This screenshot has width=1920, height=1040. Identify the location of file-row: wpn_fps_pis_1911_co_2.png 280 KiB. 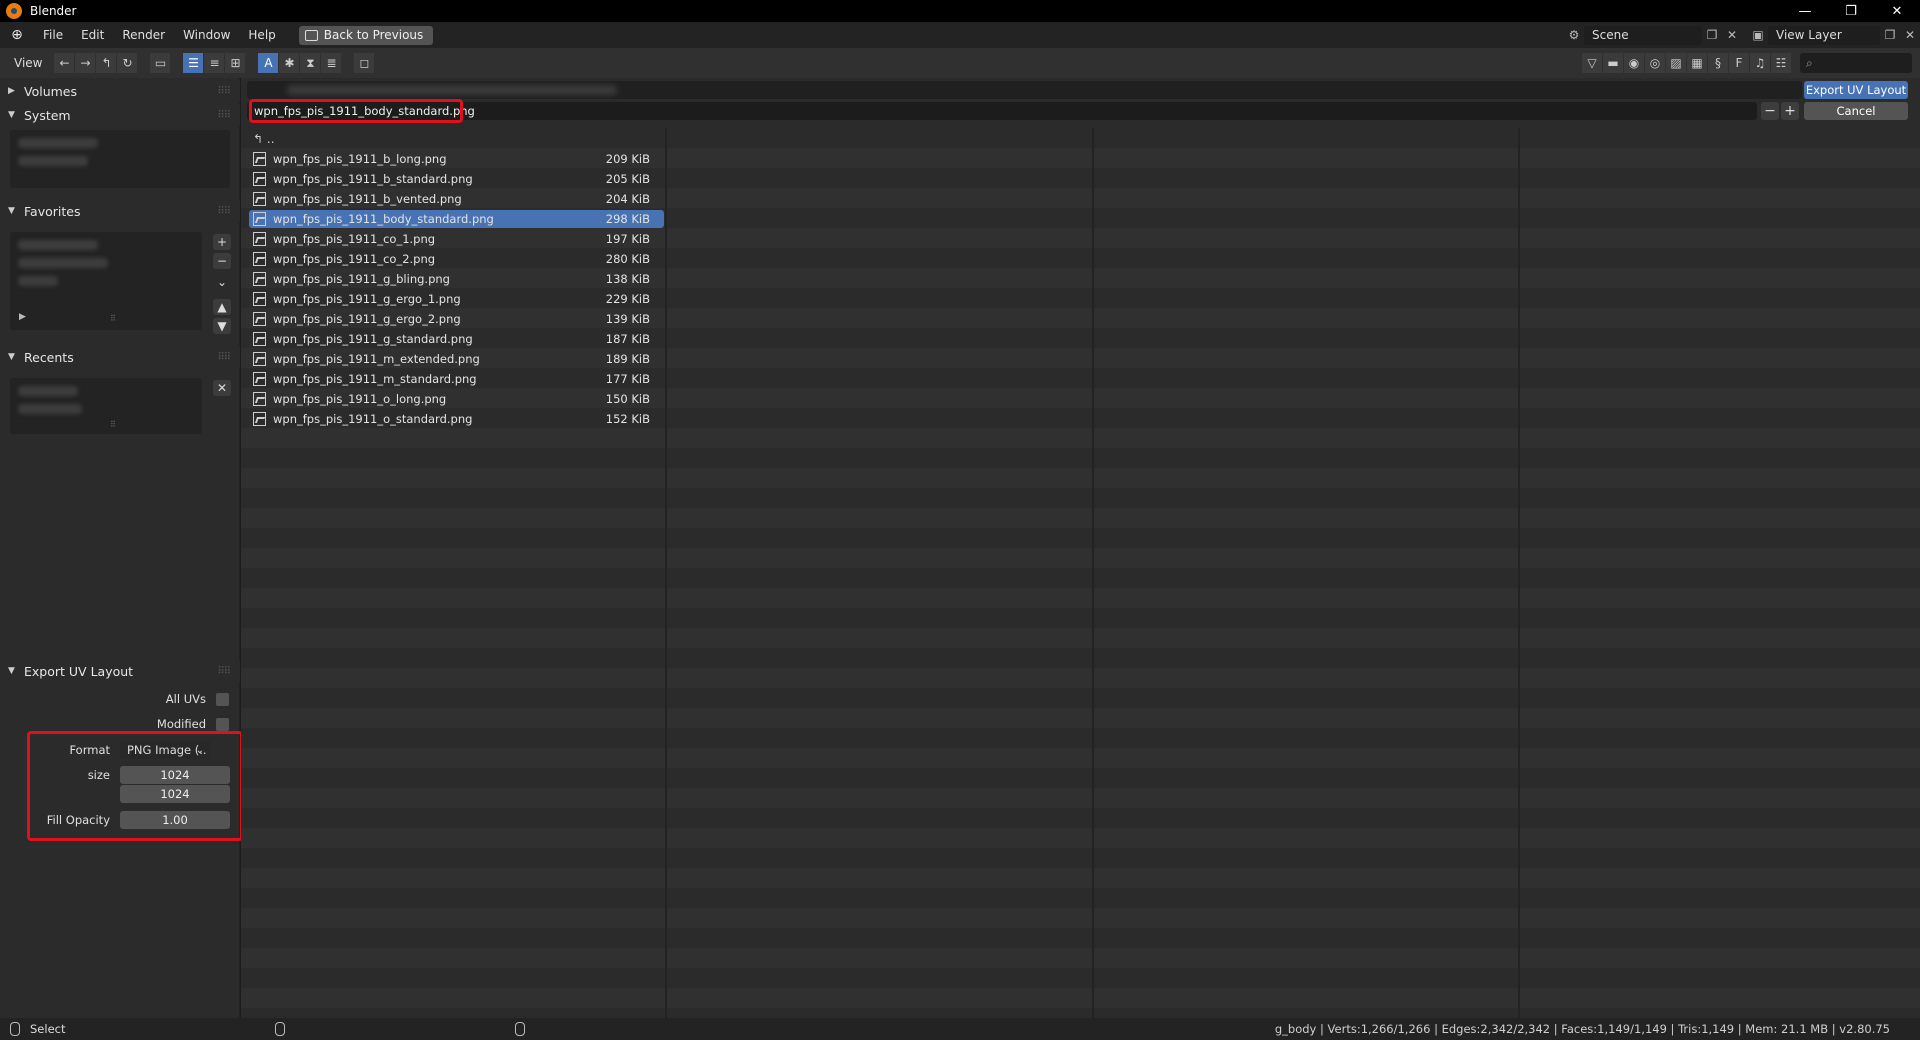
(456, 259).